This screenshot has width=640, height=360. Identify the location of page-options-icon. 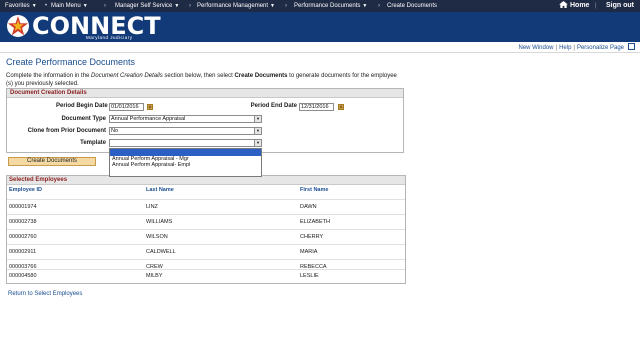
(631, 46).